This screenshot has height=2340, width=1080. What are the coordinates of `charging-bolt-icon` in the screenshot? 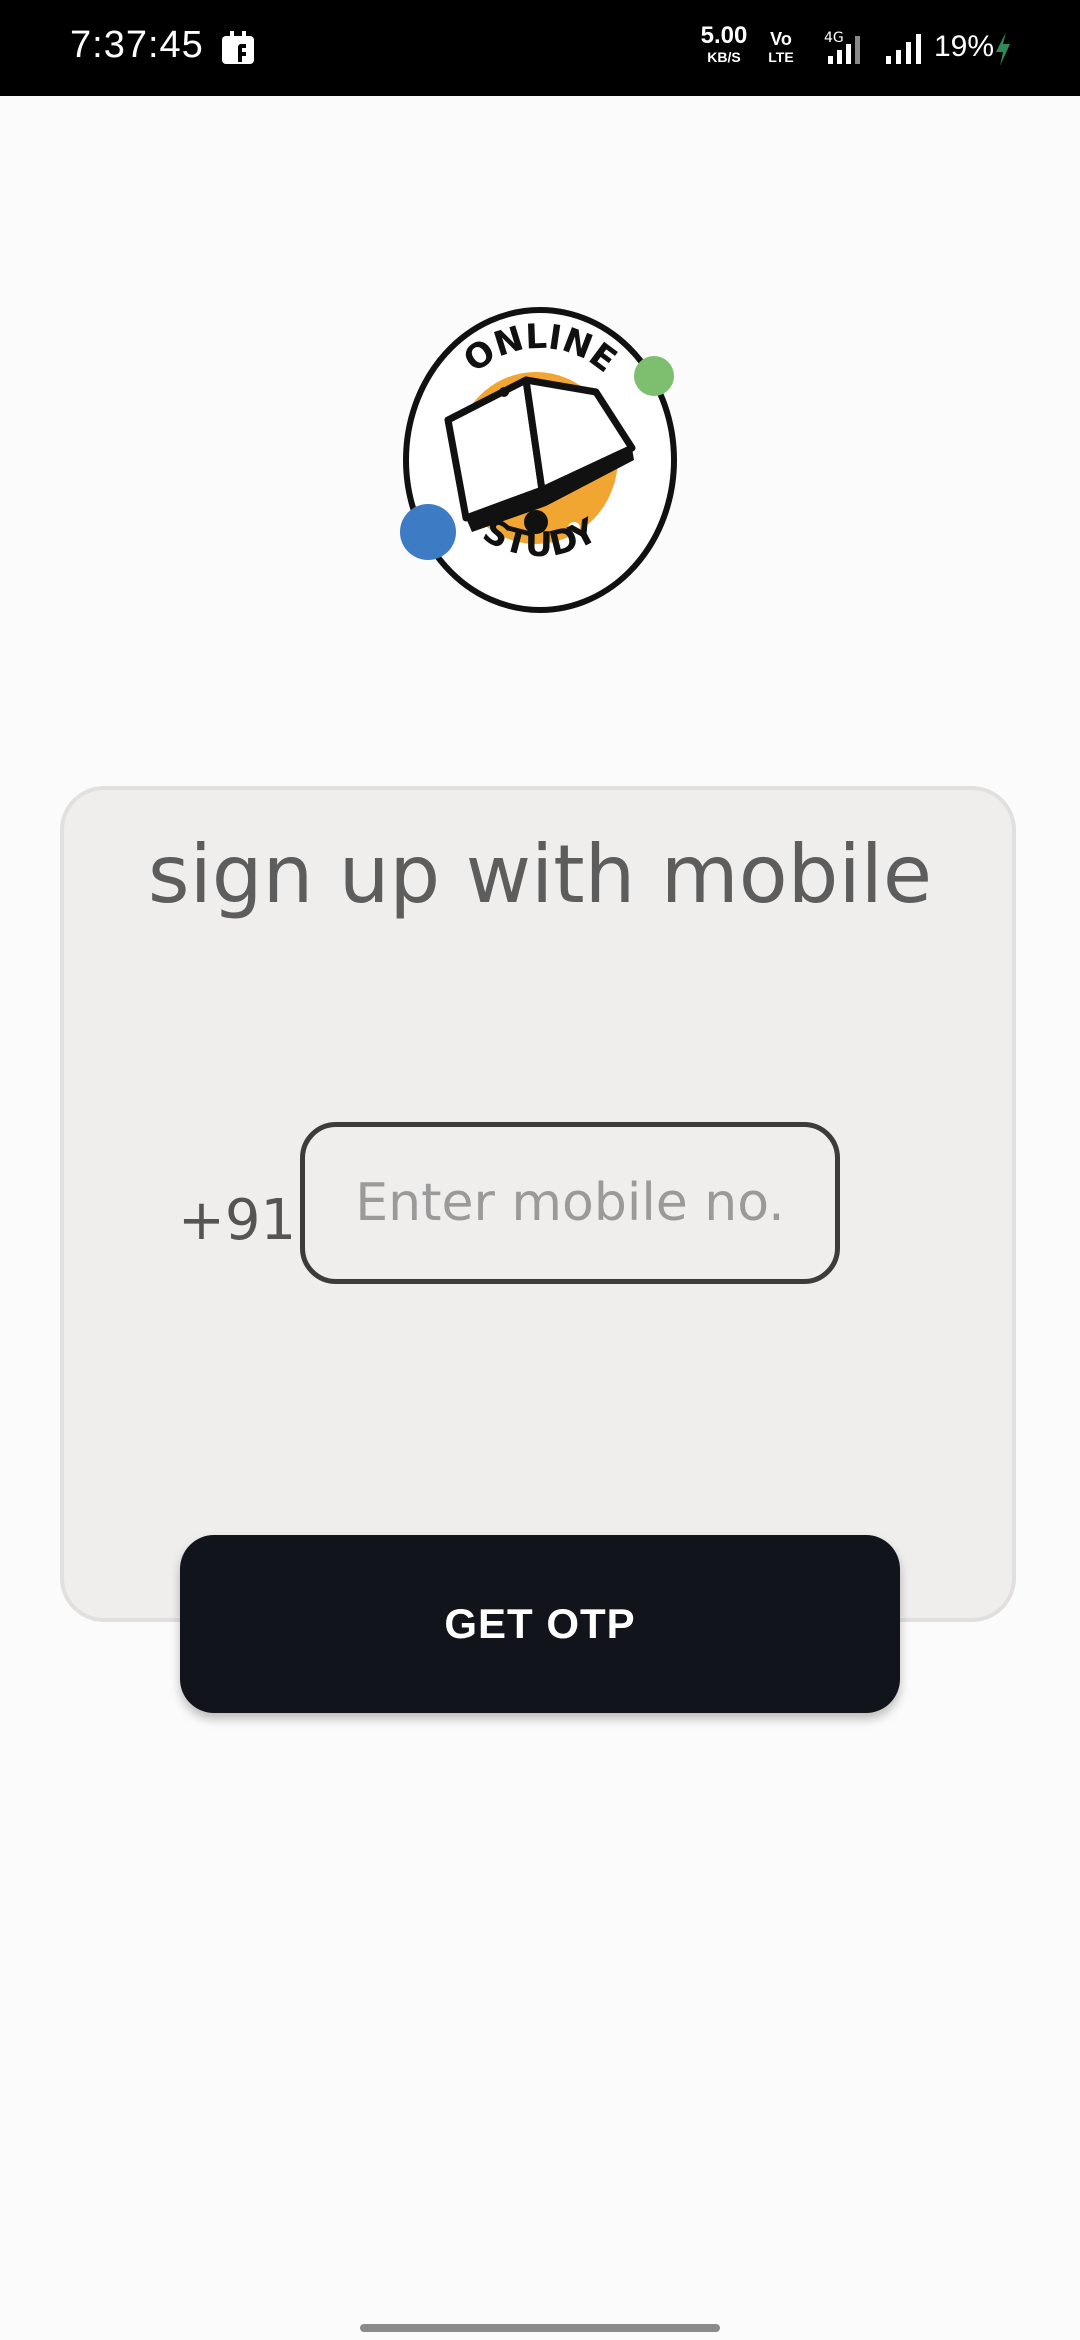 It's located at (1003, 49).